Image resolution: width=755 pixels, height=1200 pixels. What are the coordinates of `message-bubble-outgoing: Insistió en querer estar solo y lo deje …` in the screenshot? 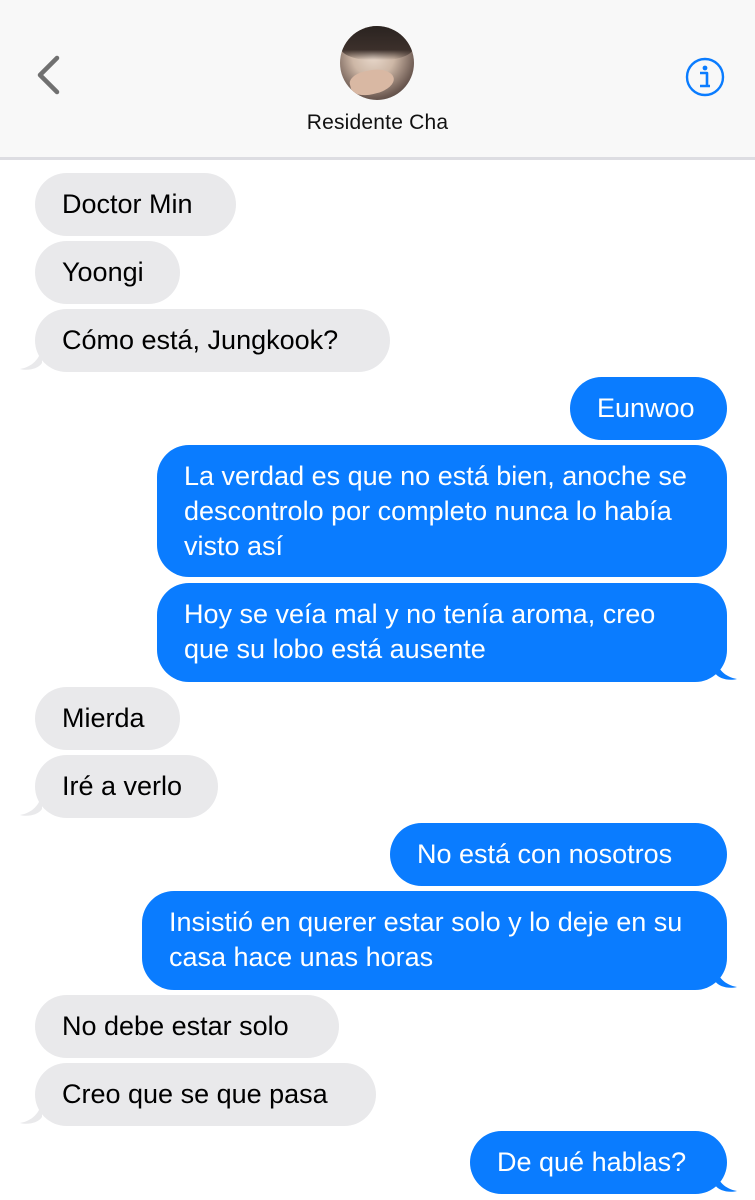 It's located at (434, 940).